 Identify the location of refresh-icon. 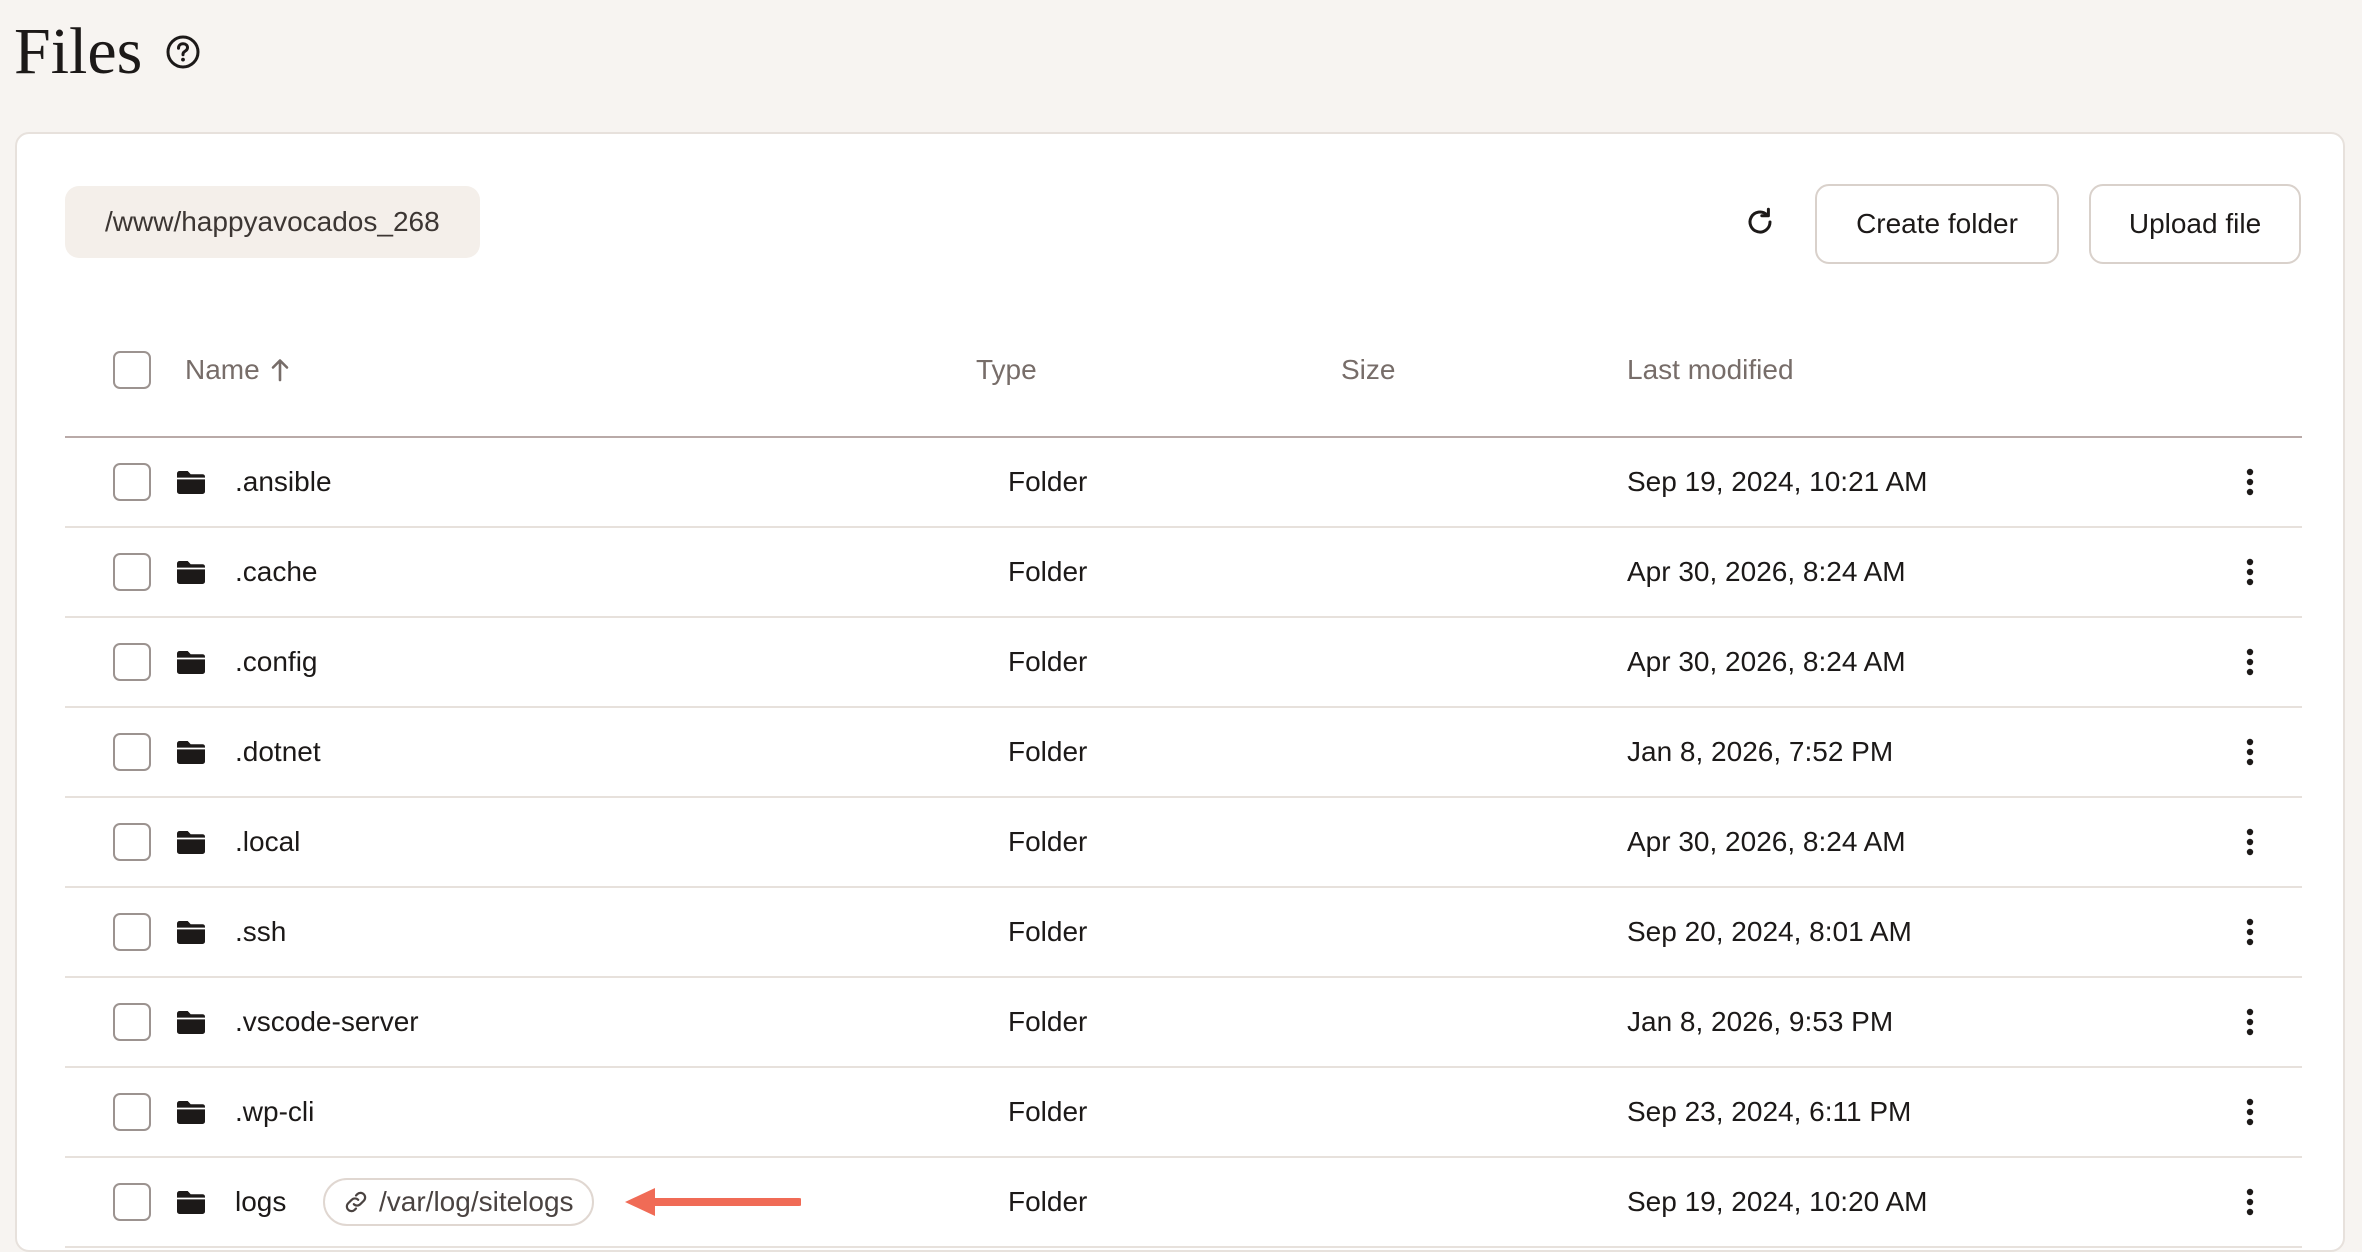
(1760, 220).